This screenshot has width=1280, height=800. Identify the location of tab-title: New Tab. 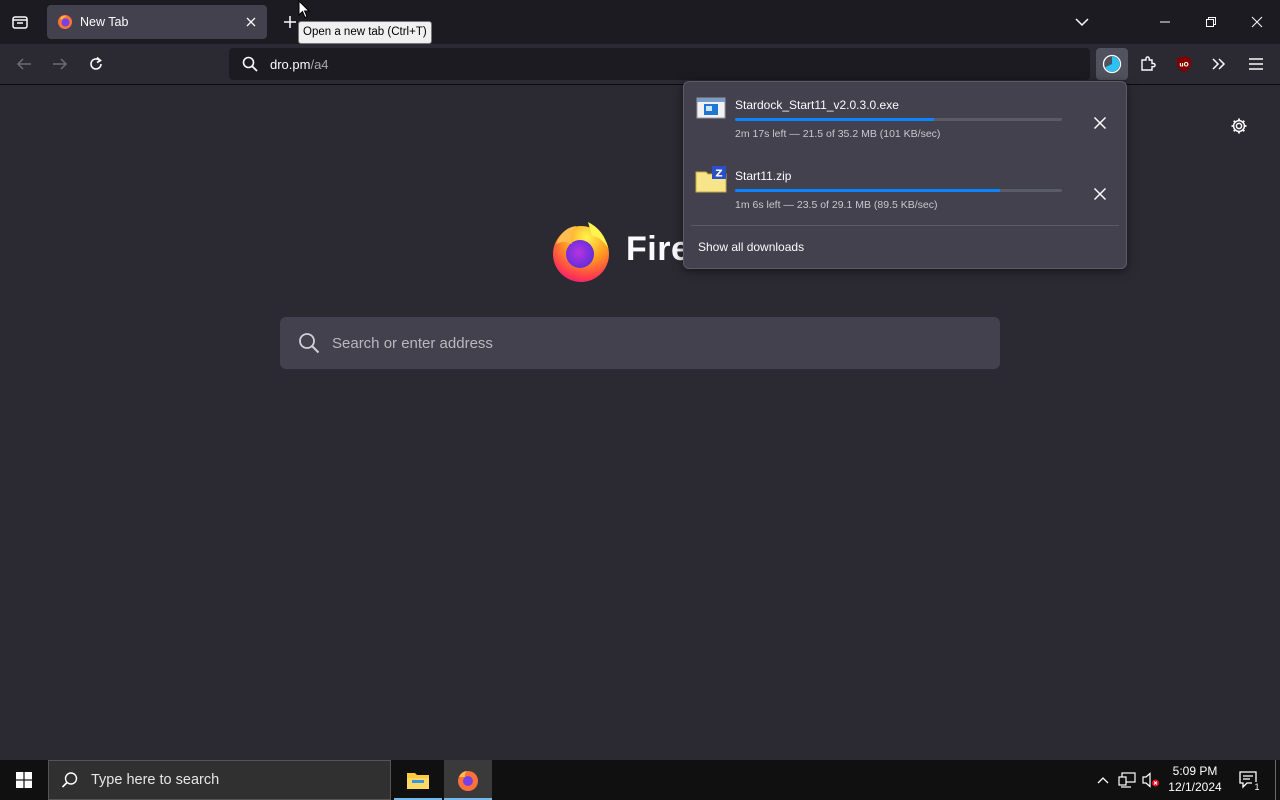
(104, 22).